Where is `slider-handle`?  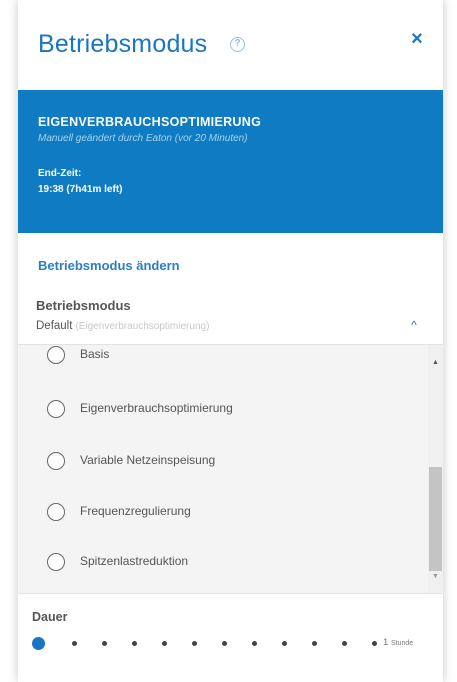 slider-handle is located at coordinates (38, 643).